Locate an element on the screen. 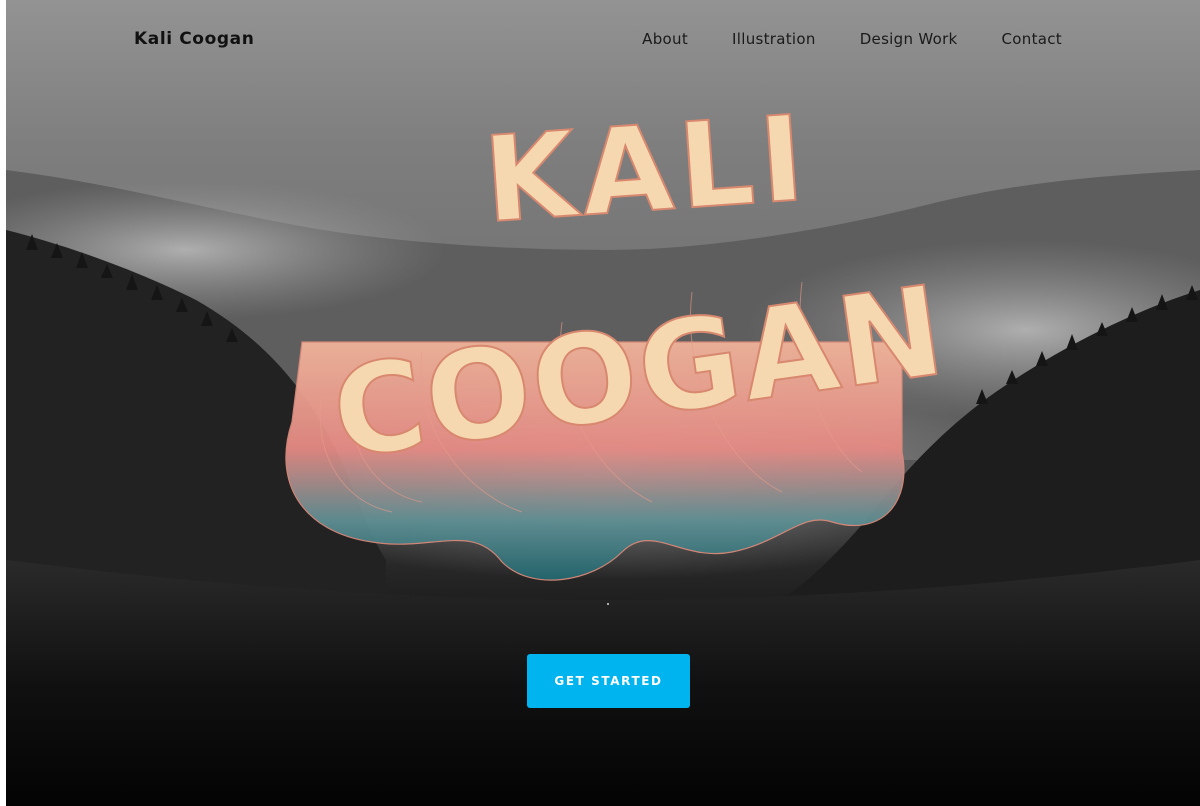 The width and height of the screenshot is (1200, 806). nav-item-illustration: Illustration is located at coordinates (774, 39).